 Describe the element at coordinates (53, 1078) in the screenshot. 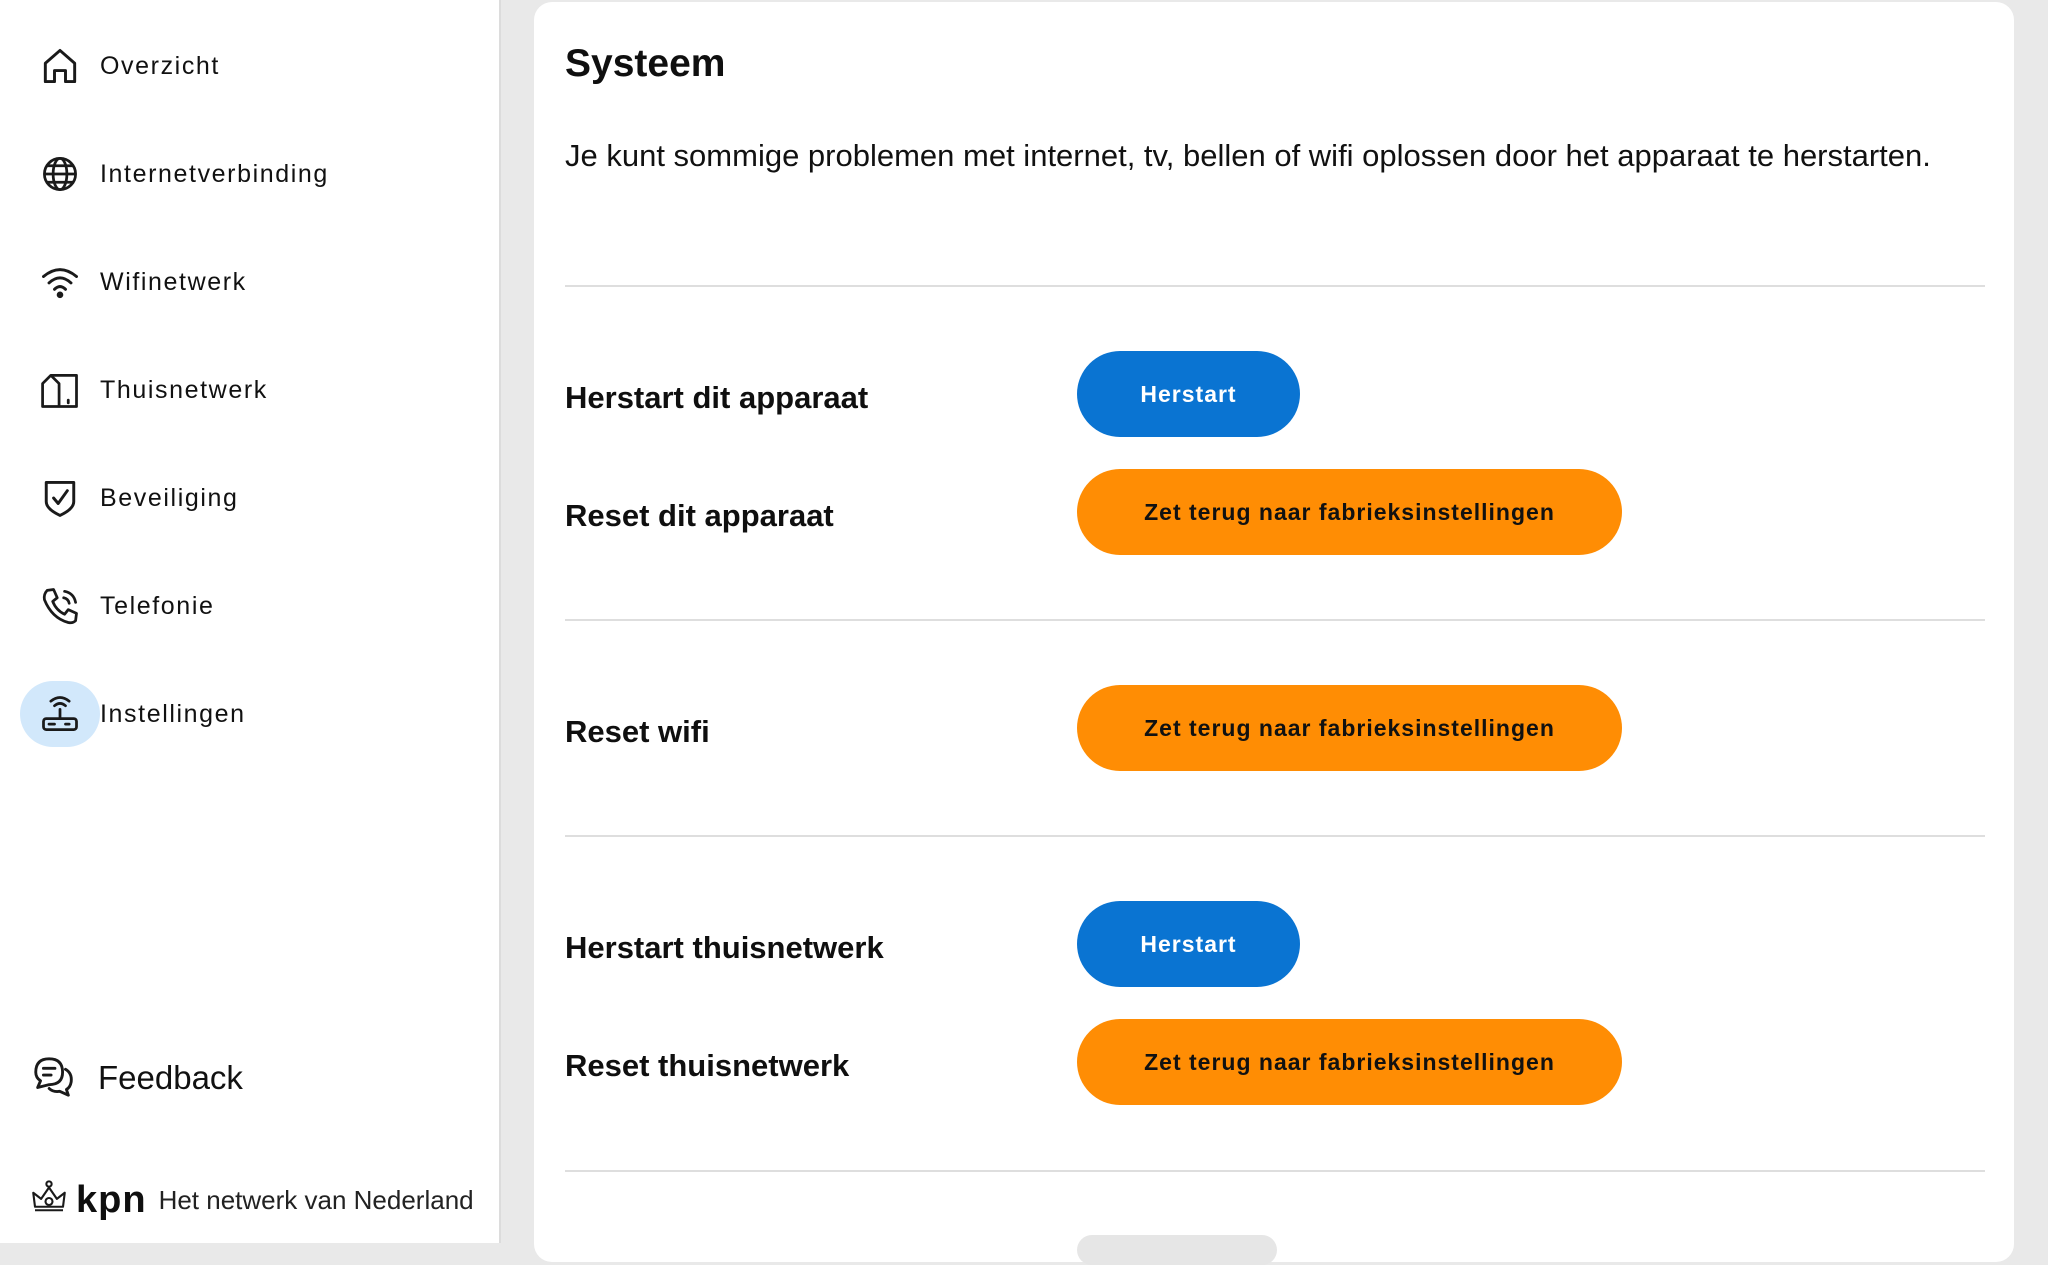

I see `feedback-chat-icon` at that location.